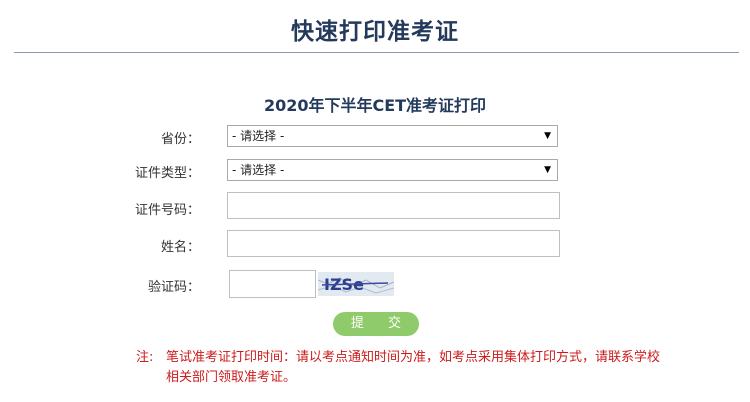  Describe the element at coordinates (376, 52) in the screenshot. I see `title-divider` at that location.